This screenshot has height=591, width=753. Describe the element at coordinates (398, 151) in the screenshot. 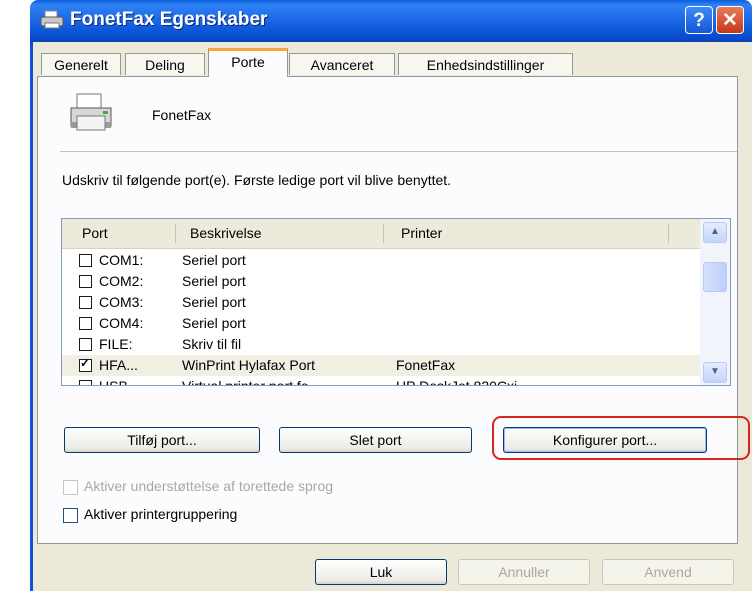

I see `separator` at that location.